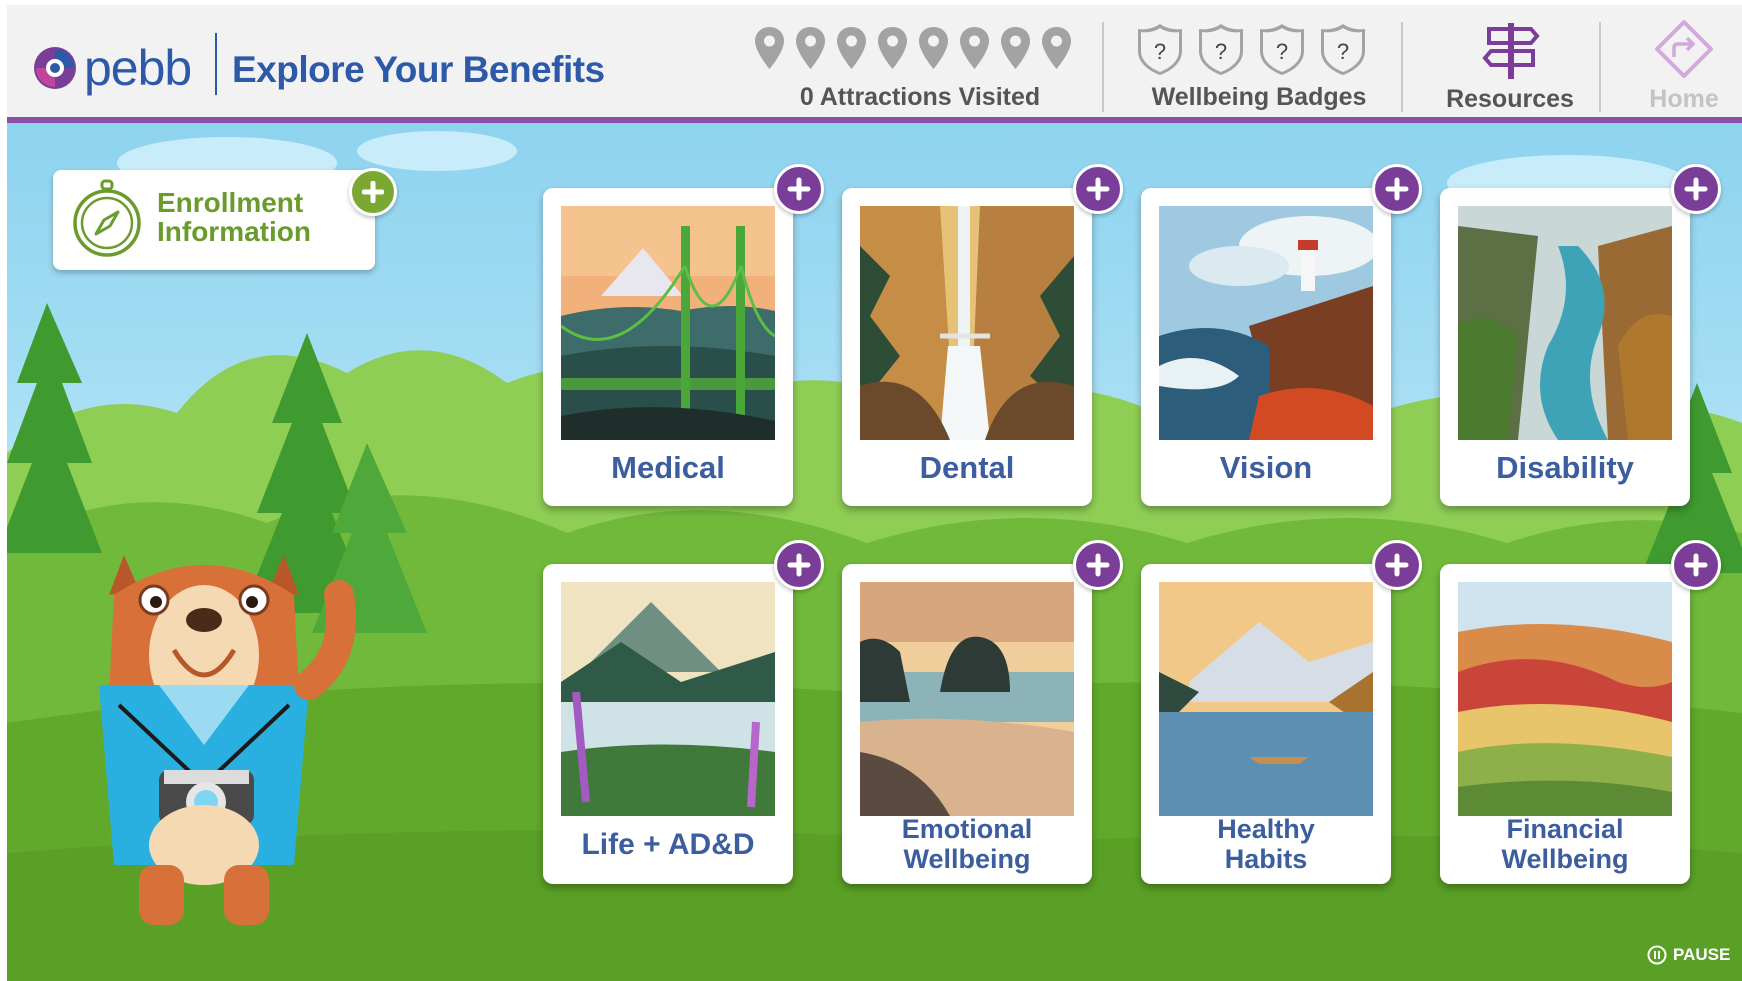 The image size is (1742, 981). I want to click on emotional-wellbeing-plus-button, so click(1098, 565).